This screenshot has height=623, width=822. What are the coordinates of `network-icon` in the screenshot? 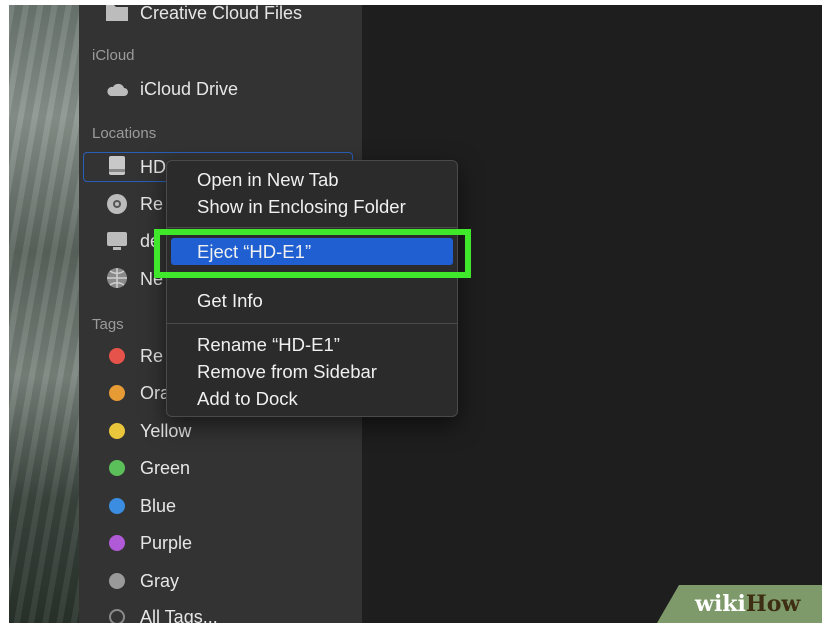 It's located at (117, 278).